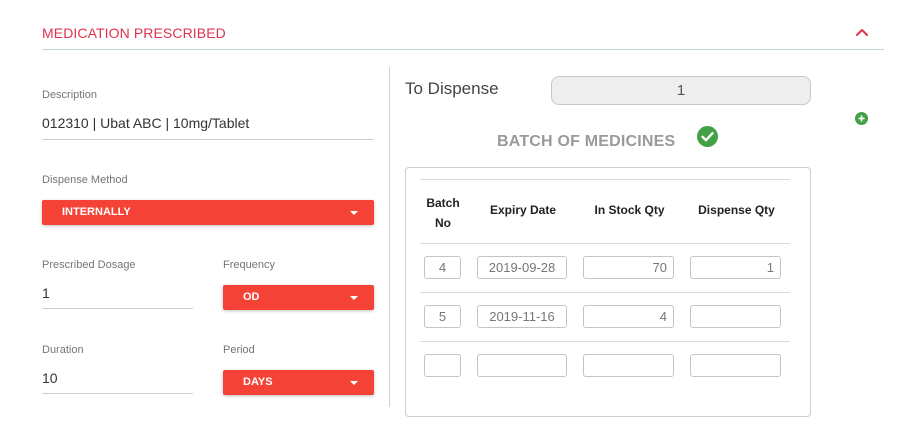 This screenshot has width=919, height=444. What do you see at coordinates (628, 316) in the screenshot?
I see `in-stock-qty-input: 4` at bounding box center [628, 316].